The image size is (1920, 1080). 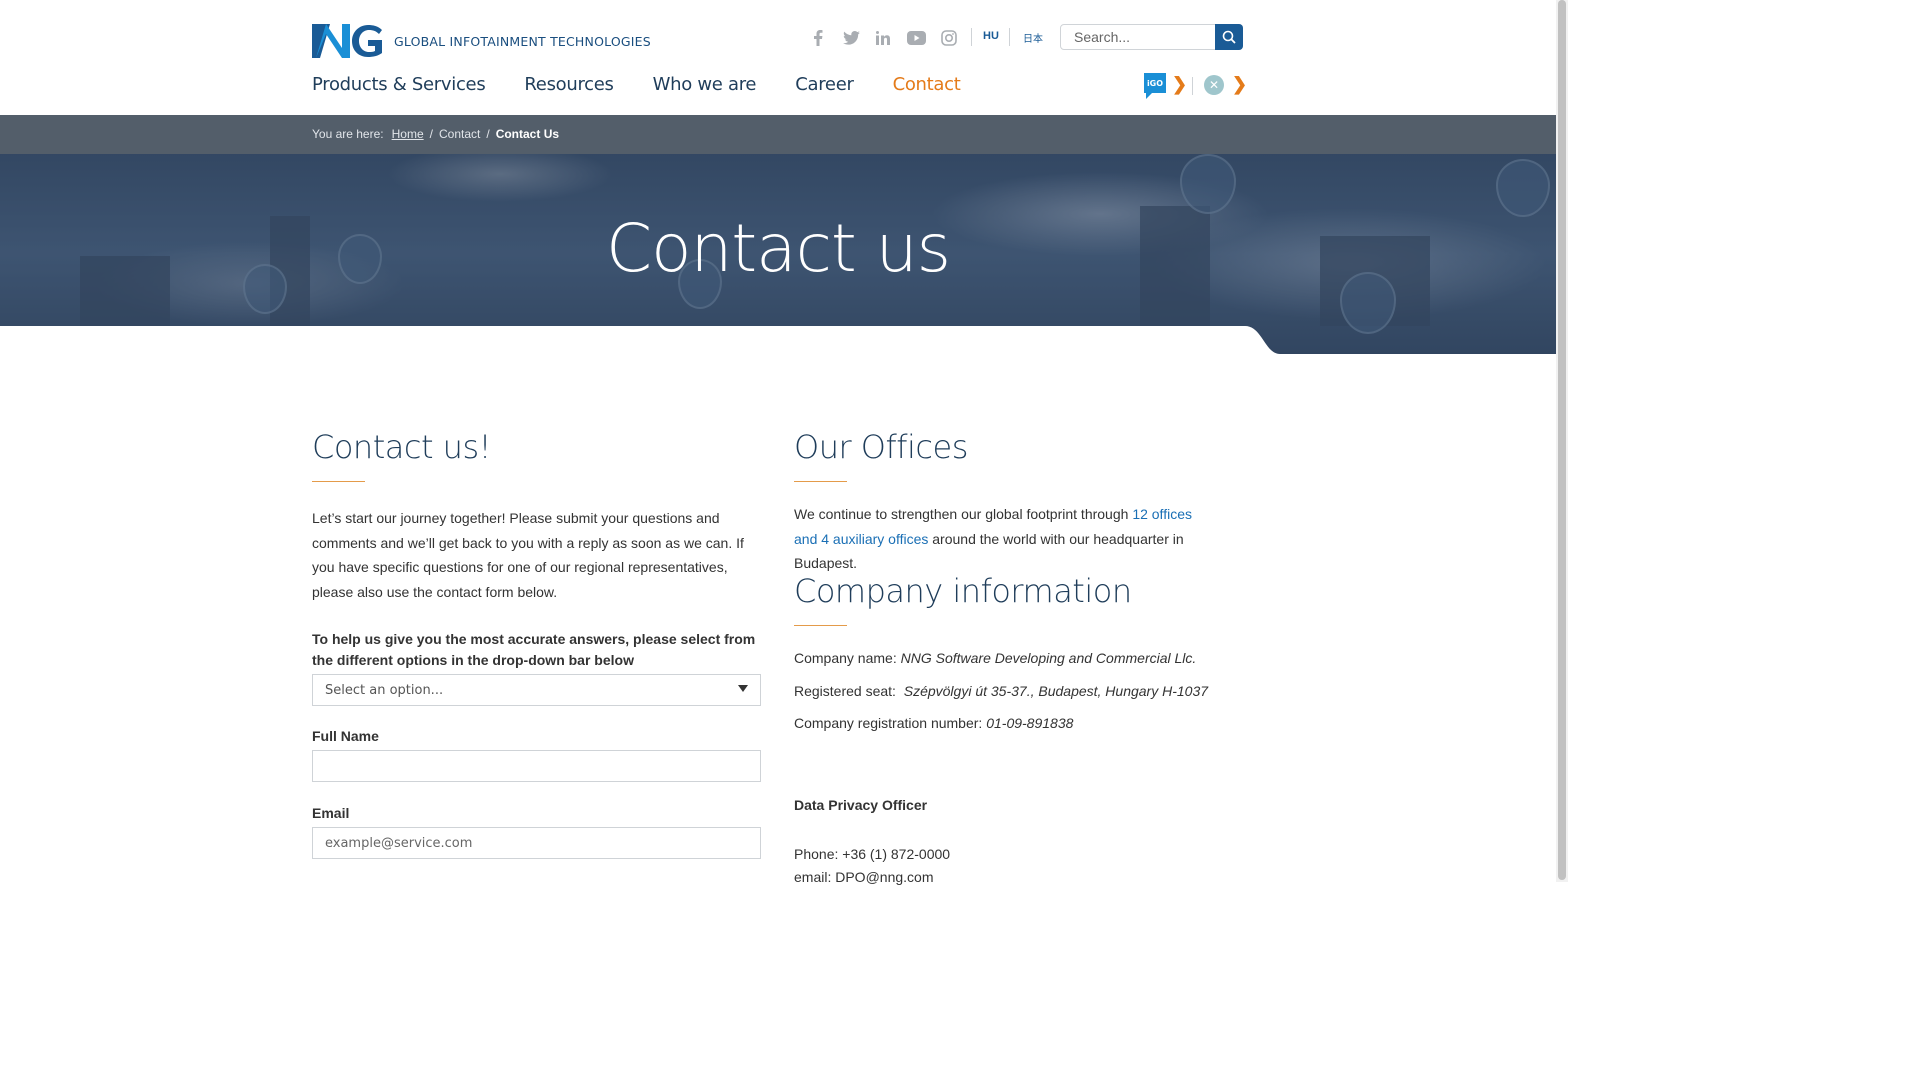 What do you see at coordinates (569, 84) in the screenshot?
I see `nav-resources: Resources` at bounding box center [569, 84].